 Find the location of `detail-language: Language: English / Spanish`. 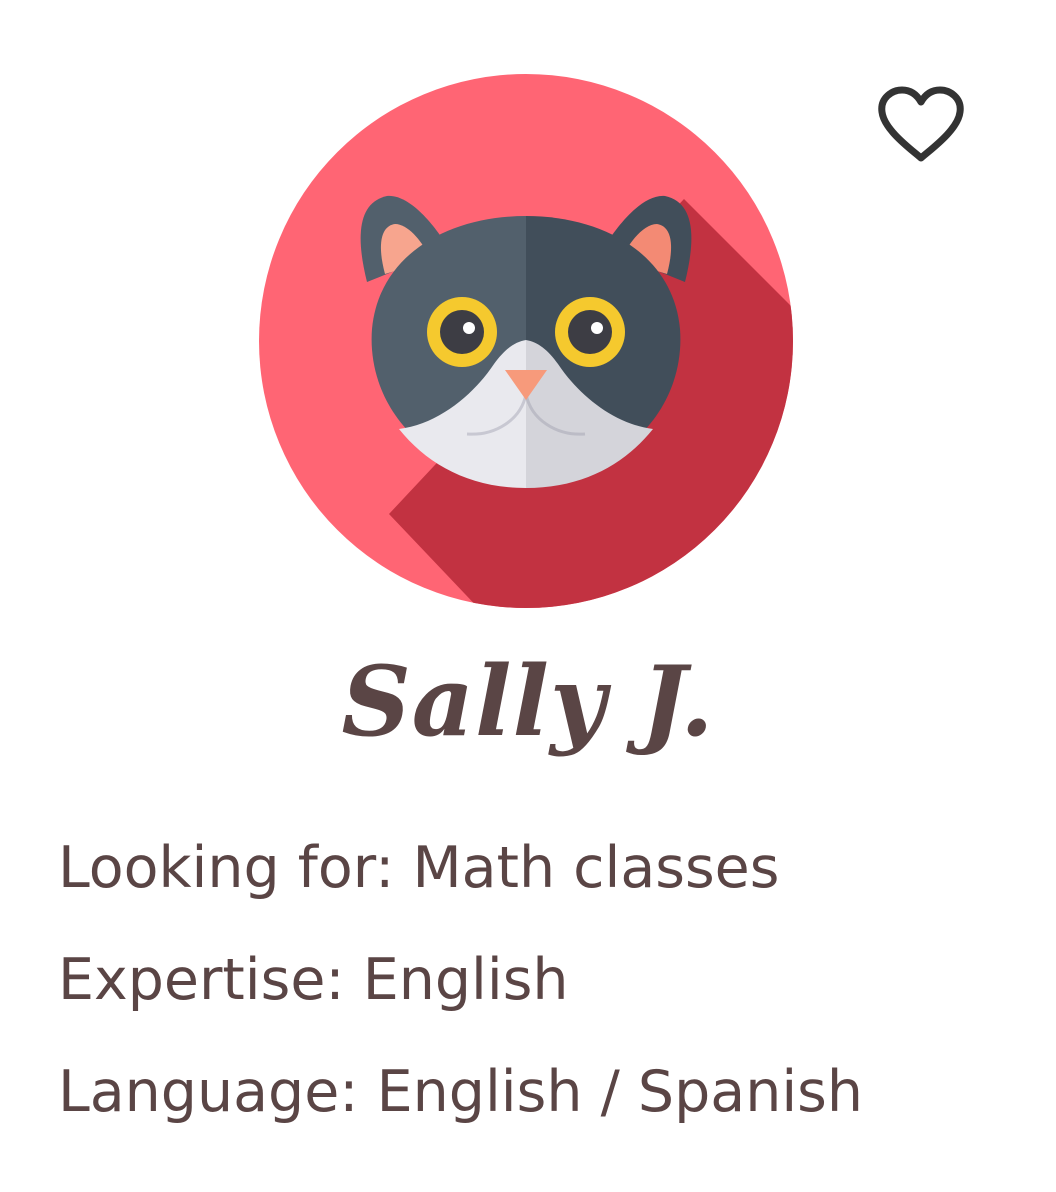

detail-language: Language: English / Spanish is located at coordinates (538, 1092).